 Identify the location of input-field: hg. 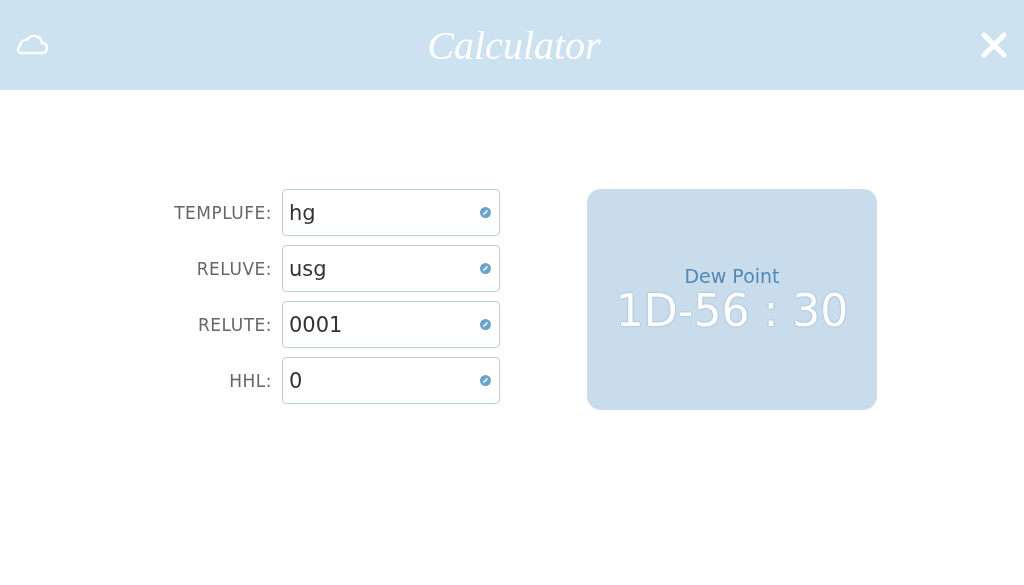
(391, 212).